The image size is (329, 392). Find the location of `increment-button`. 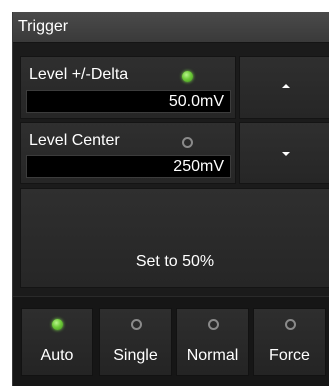

increment-button is located at coordinates (284, 87).